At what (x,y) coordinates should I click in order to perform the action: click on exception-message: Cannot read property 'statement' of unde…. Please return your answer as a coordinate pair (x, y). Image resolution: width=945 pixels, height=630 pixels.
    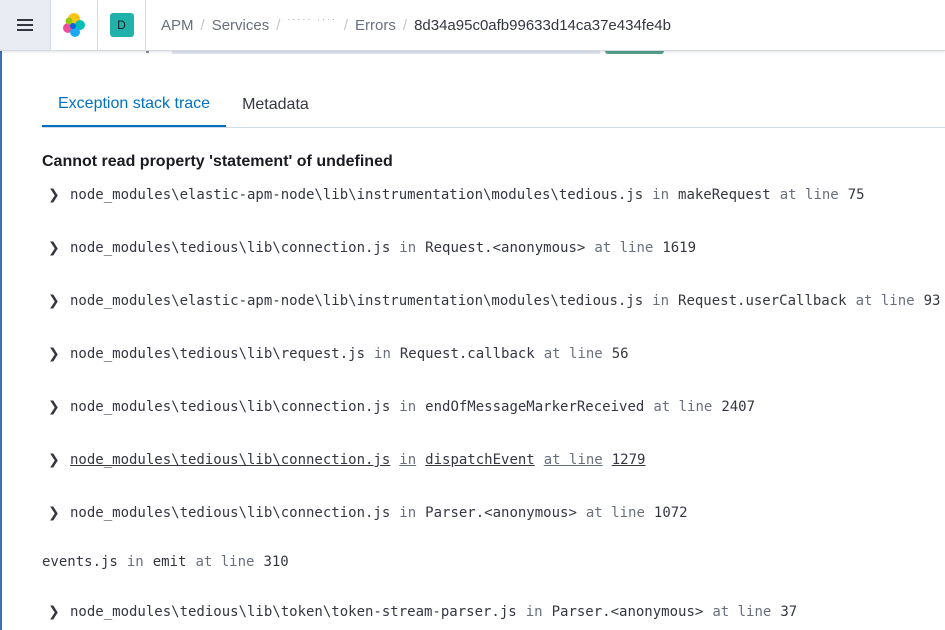
    Looking at the image, I should click on (217, 161).